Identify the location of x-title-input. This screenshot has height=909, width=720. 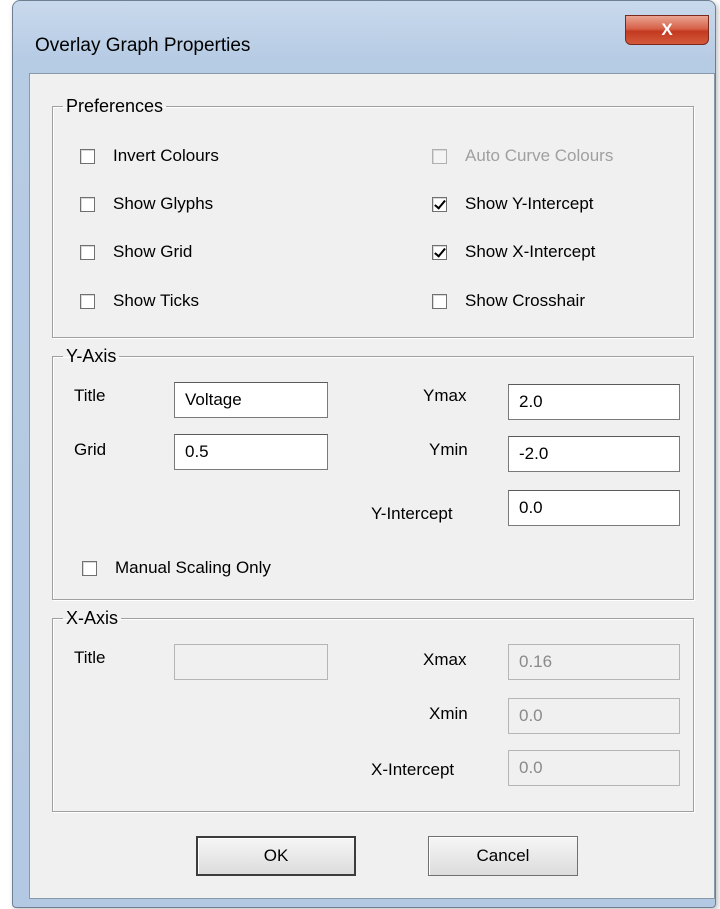
(251, 662).